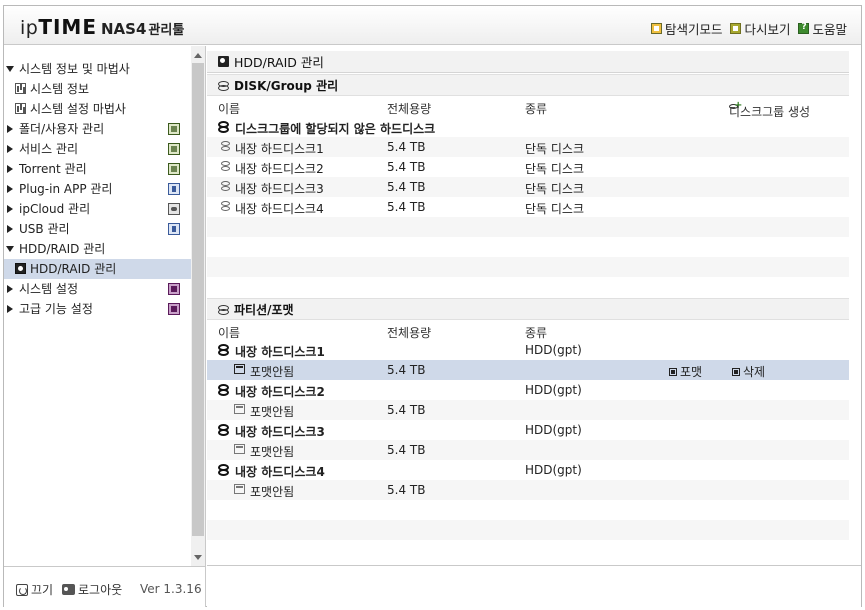 The image size is (865, 610). Describe the element at coordinates (97, 109) in the screenshot. I see `nav-setup-wizard: 시스템 설정 마법사` at that location.